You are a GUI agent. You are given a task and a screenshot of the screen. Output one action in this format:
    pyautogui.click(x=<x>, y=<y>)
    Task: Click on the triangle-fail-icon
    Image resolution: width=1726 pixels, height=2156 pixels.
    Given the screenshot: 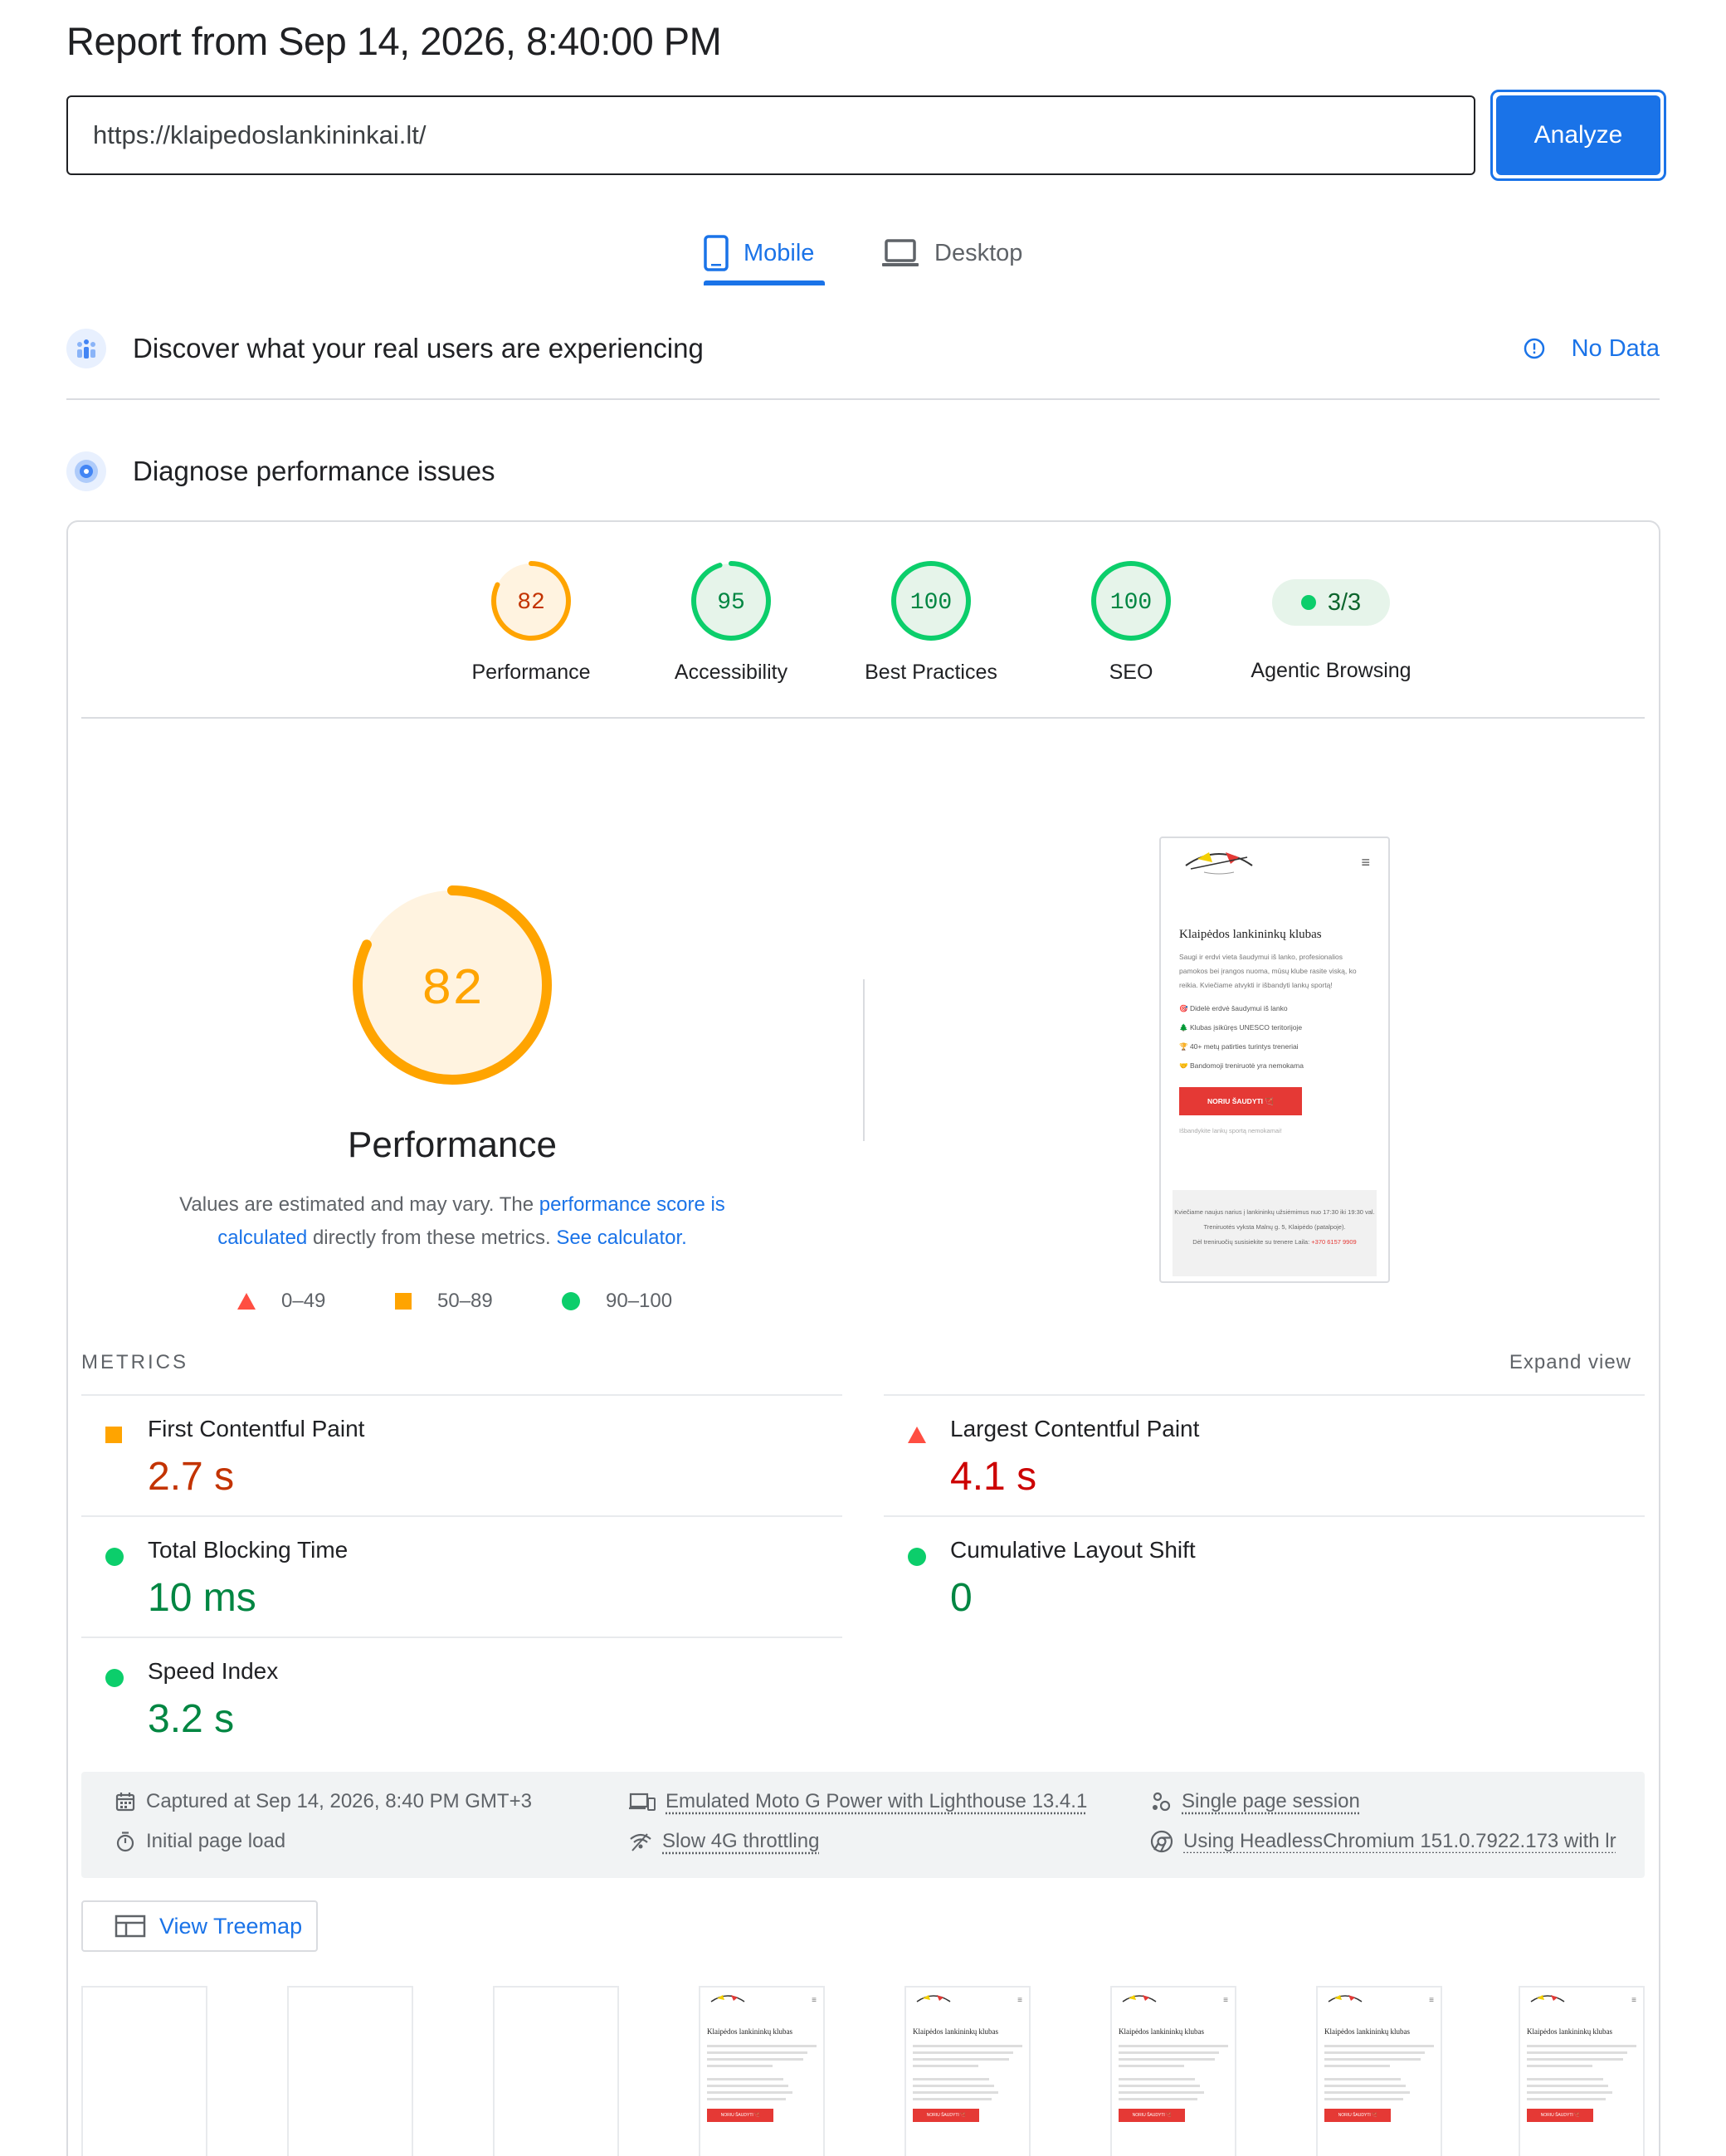 What is the action you would take?
    pyautogui.click(x=917, y=1435)
    